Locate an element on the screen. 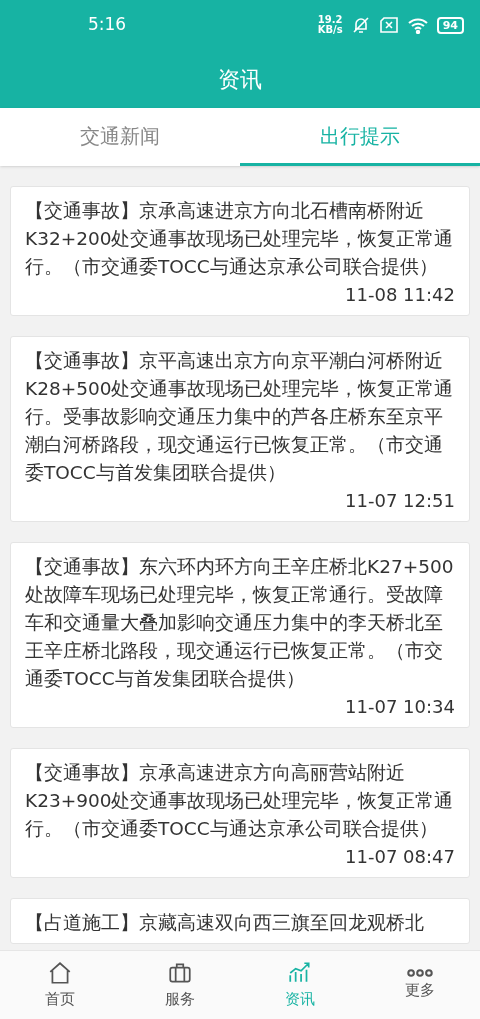 The height and width of the screenshot is (1019, 480). more-icon is located at coordinates (420, 972).